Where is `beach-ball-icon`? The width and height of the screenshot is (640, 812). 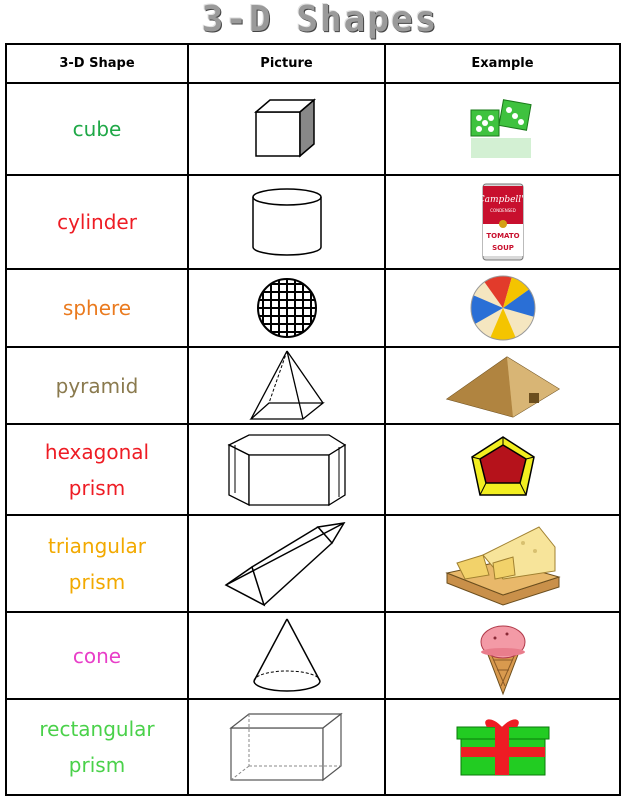
beach-ball-icon is located at coordinates (502, 308).